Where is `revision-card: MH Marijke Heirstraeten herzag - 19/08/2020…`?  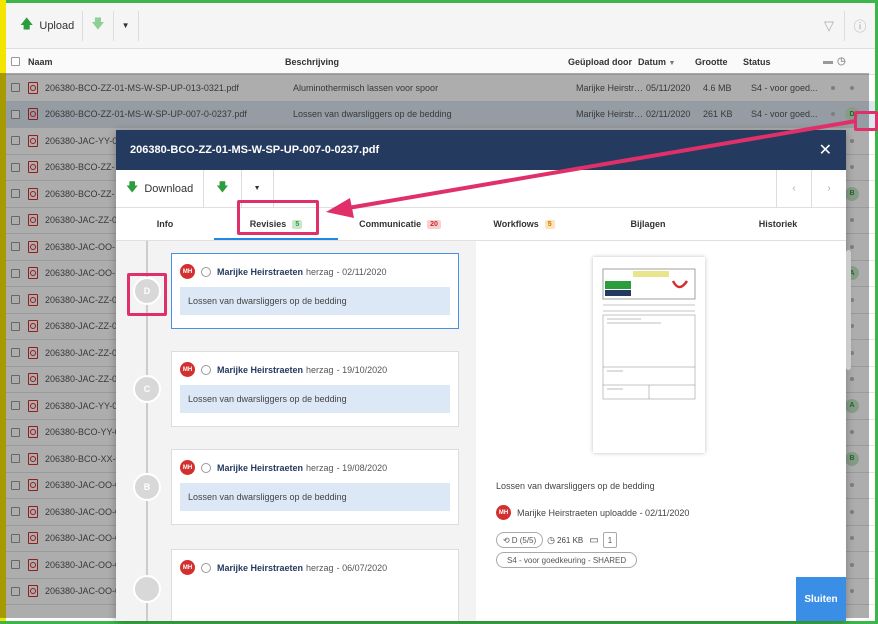
revision-card: MH Marijke Heirstraeten herzag - 19/08/2020… is located at coordinates (315, 487).